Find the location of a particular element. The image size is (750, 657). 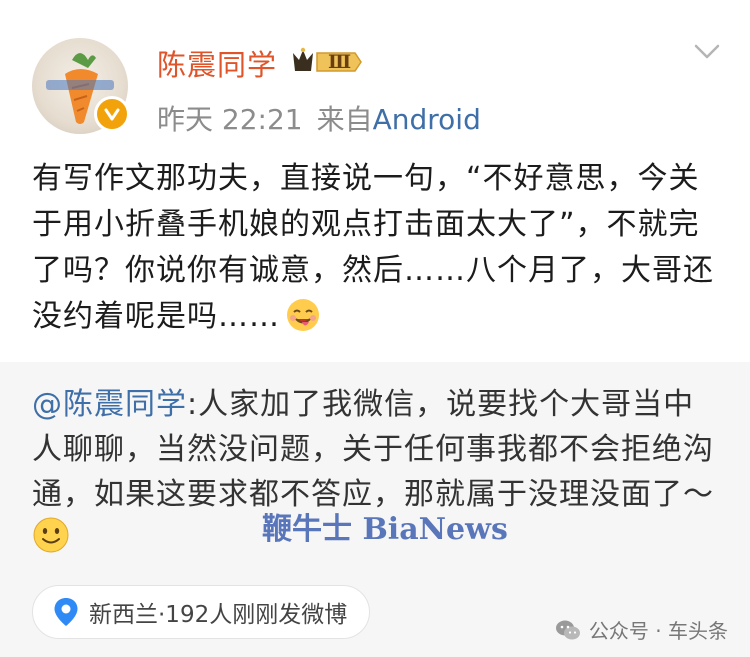

location-pin-icon is located at coordinates (66, 612).